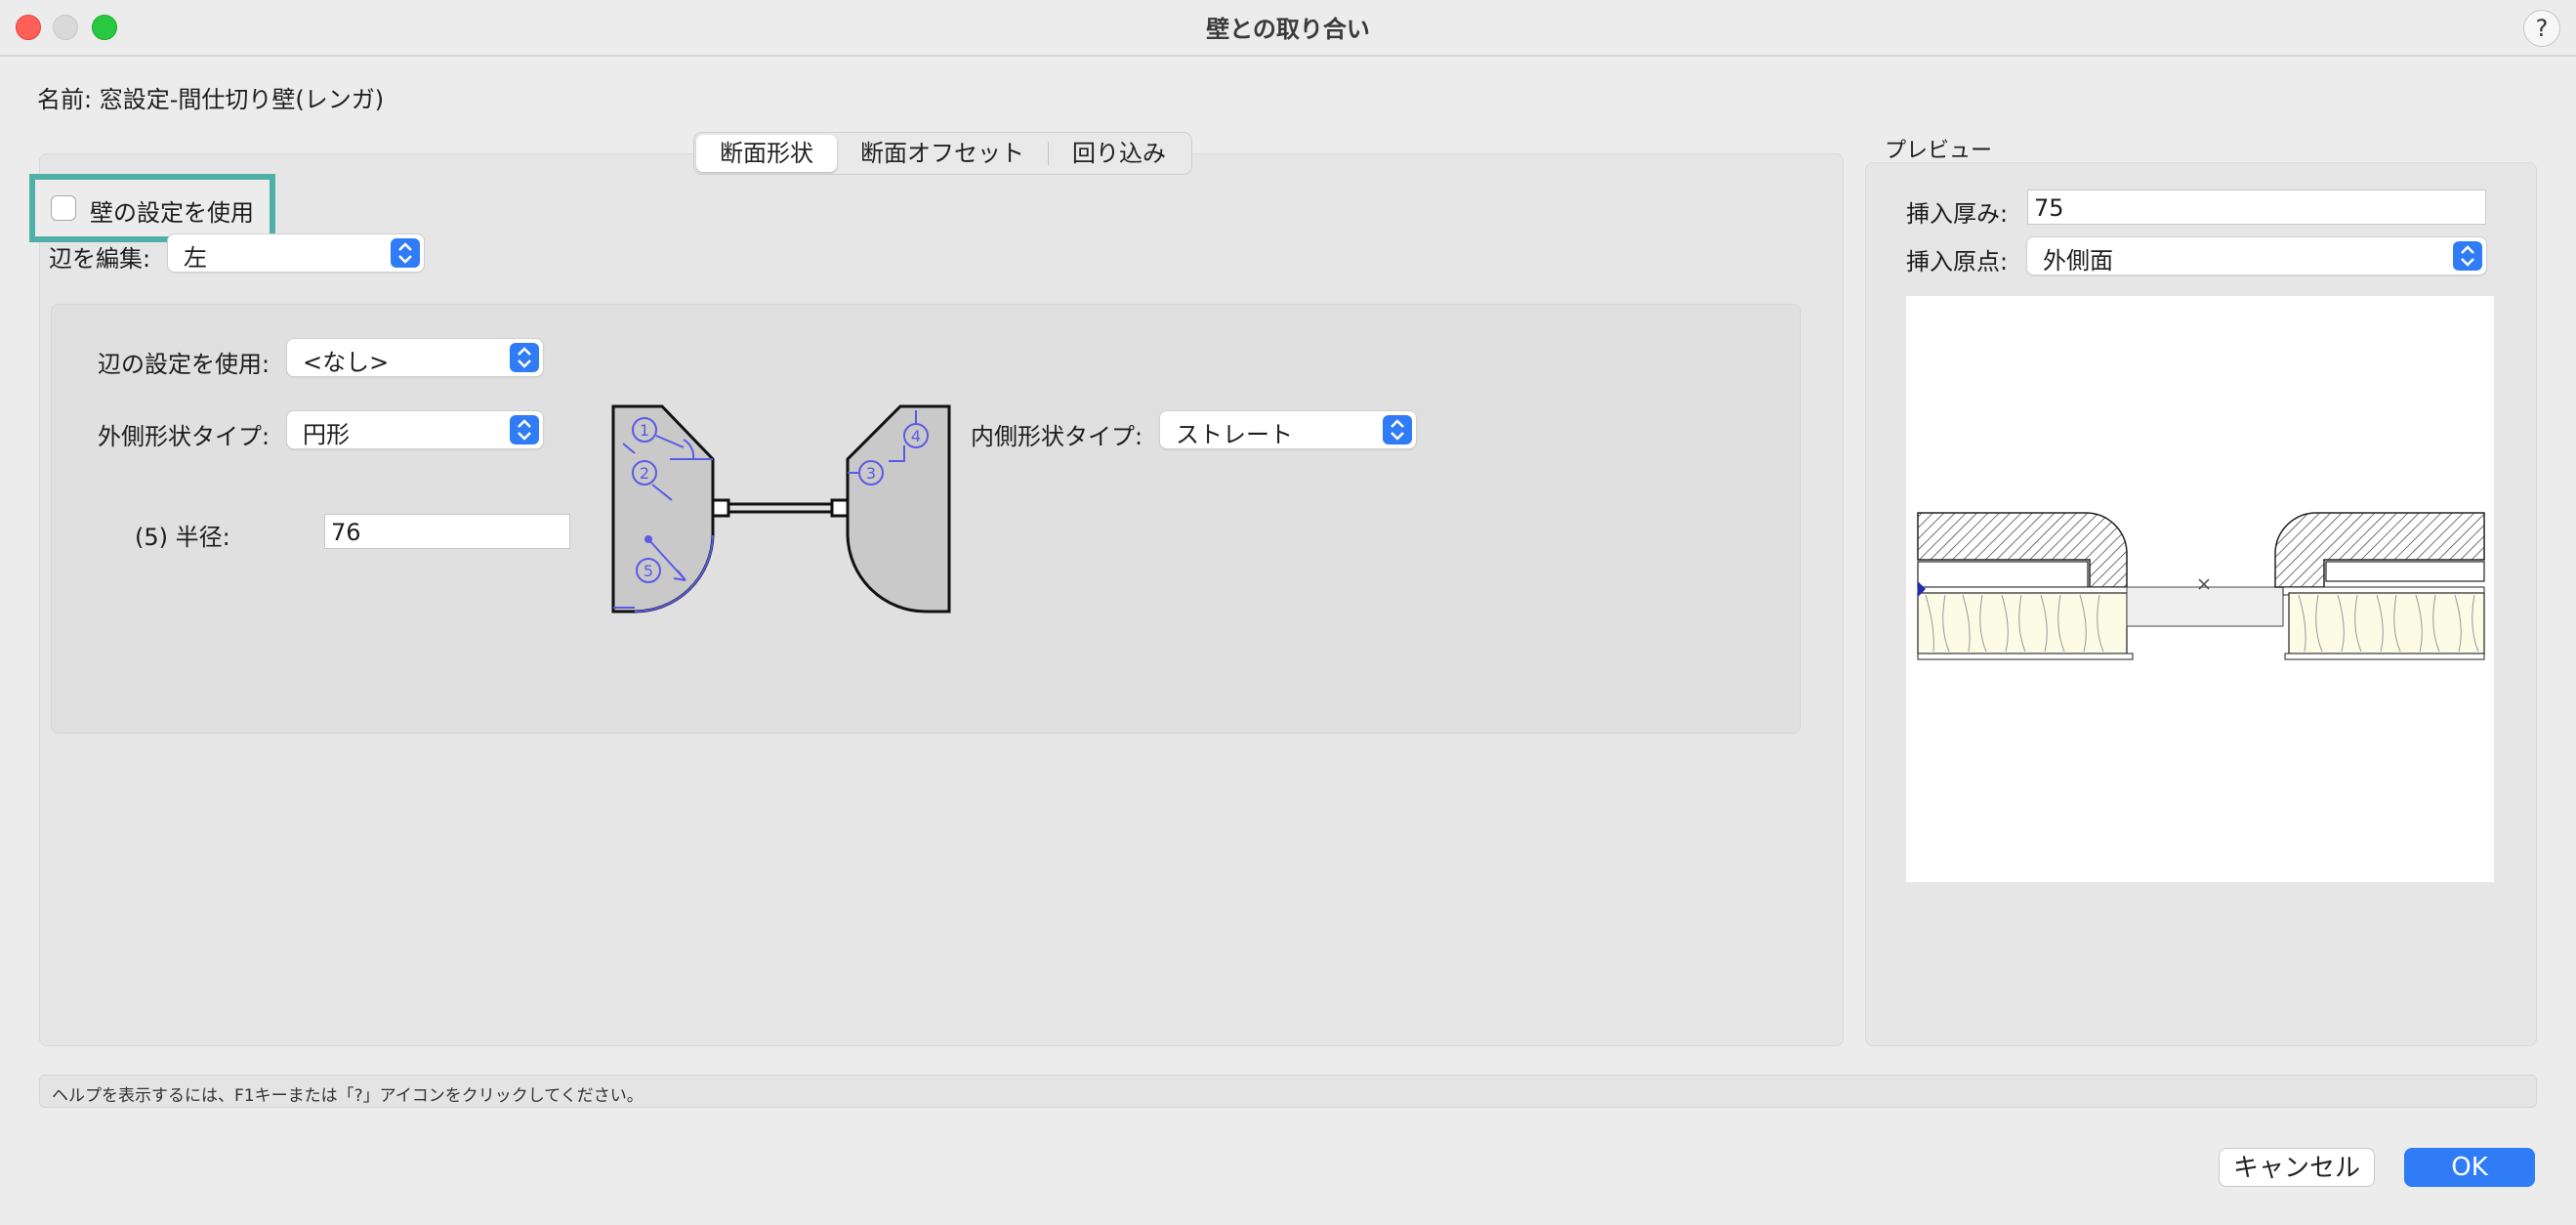 This screenshot has height=1225, width=2576. I want to click on tab-section-offset: 断面オフセット, so click(942, 153).